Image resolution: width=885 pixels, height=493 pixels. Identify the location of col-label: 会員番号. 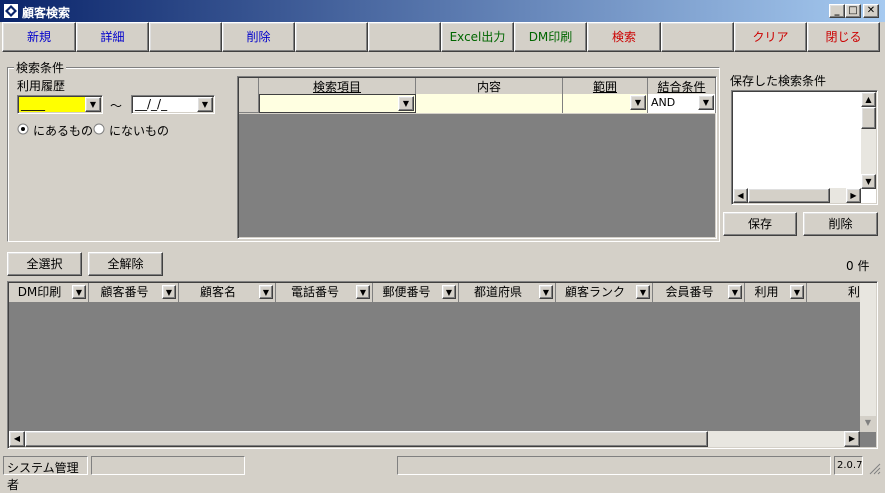
(689, 292).